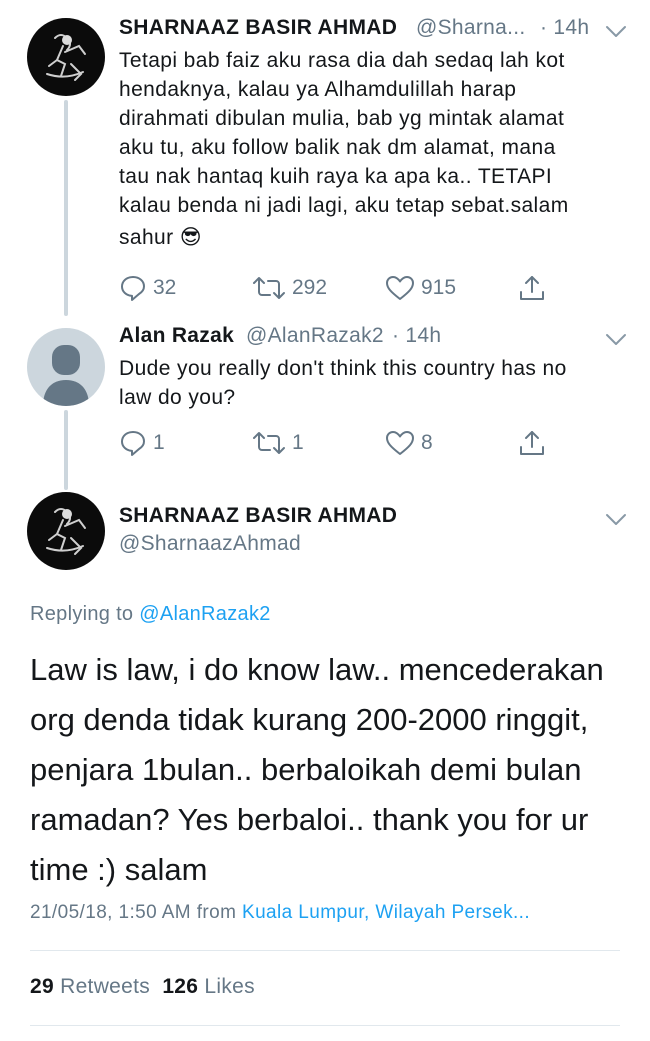 Image resolution: width=650 pixels, height=1041 pixels. What do you see at coordinates (298, 442) in the screenshot?
I see `retweet-count: 1` at bounding box center [298, 442].